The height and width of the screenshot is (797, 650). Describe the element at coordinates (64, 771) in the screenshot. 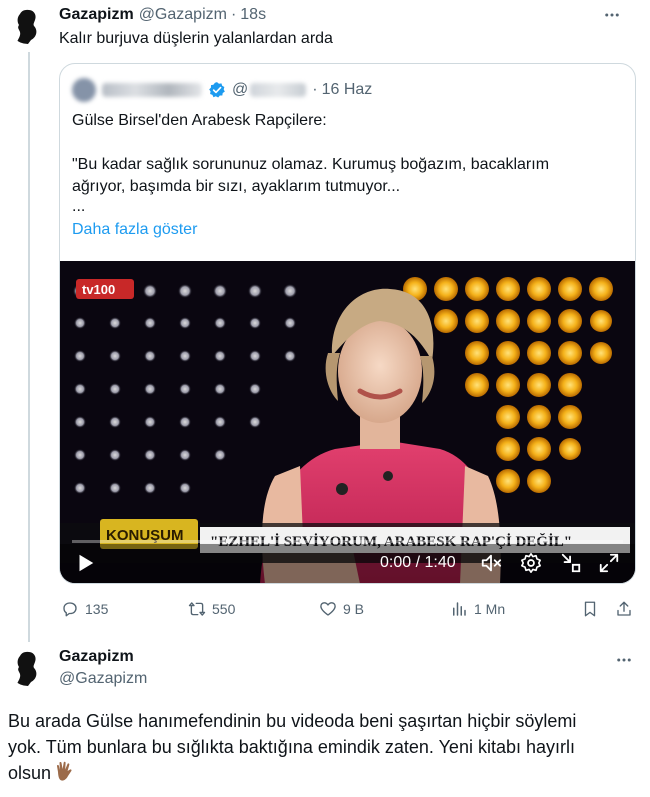

I see `vulcan-salute-emoji` at that location.